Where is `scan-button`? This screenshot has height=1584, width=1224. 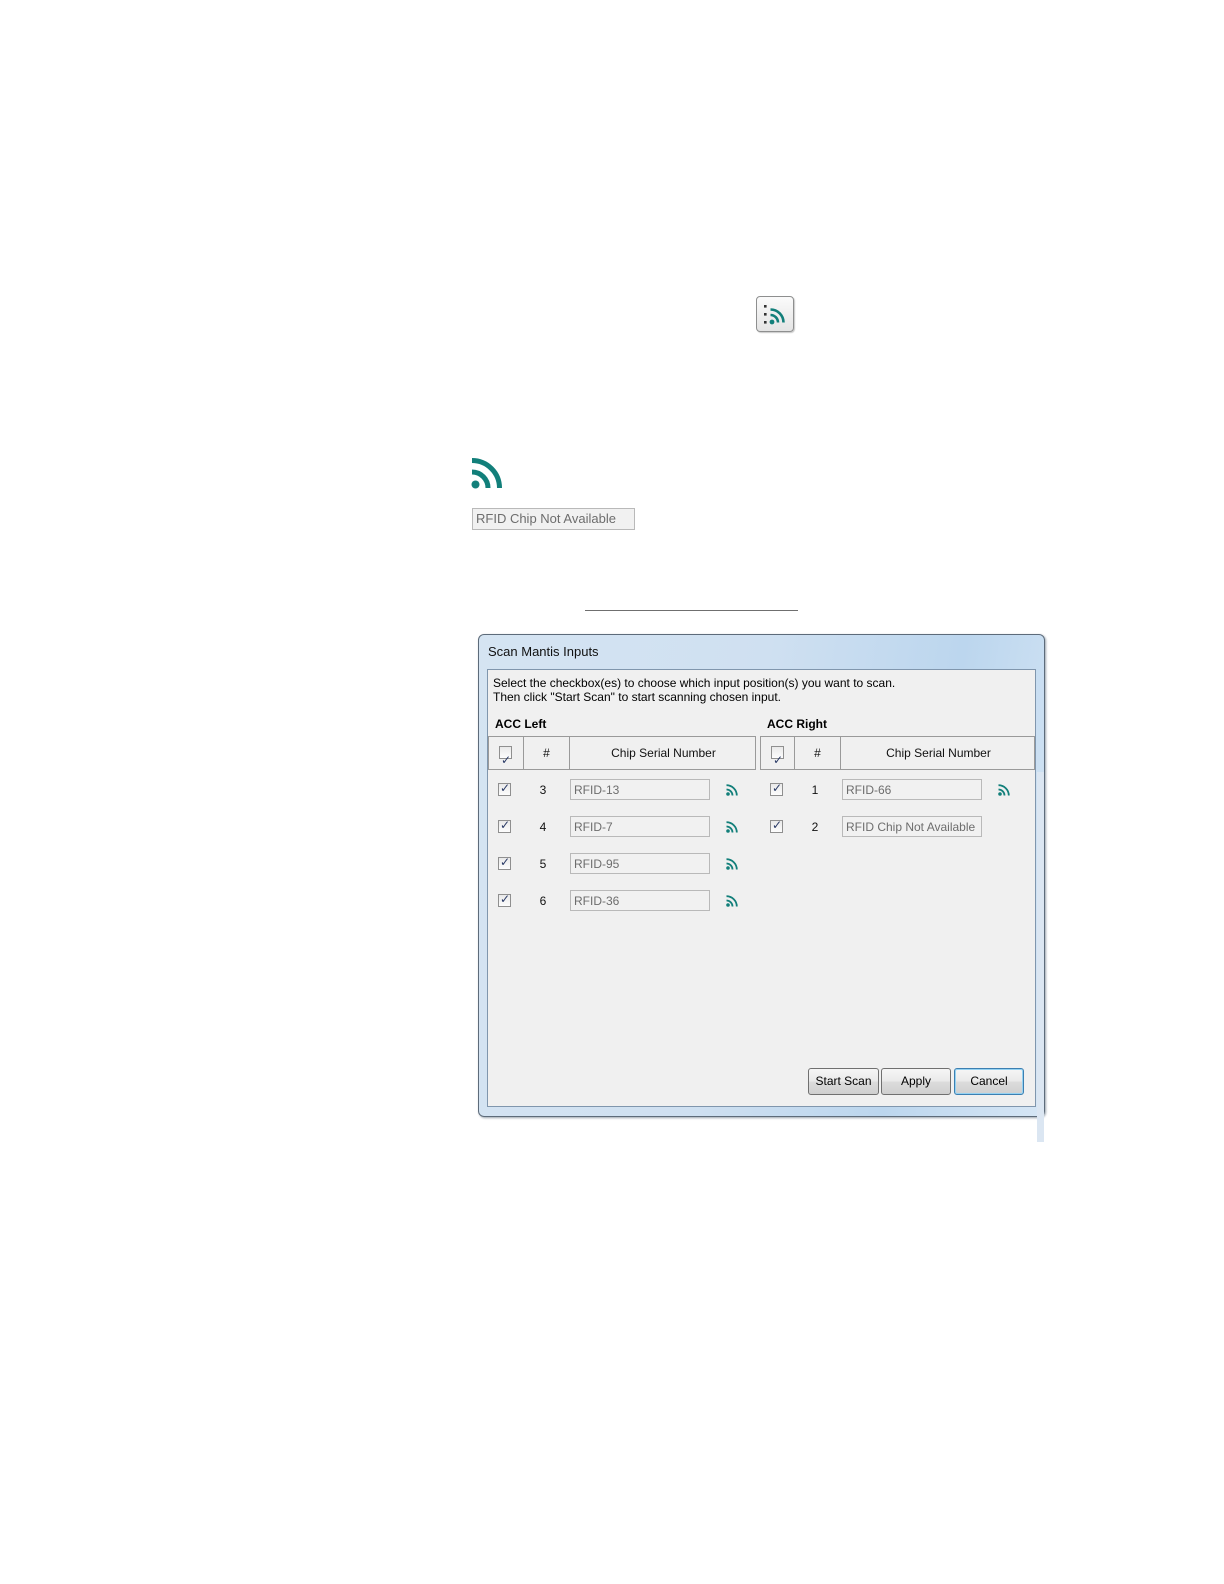
scan-button is located at coordinates (775, 314).